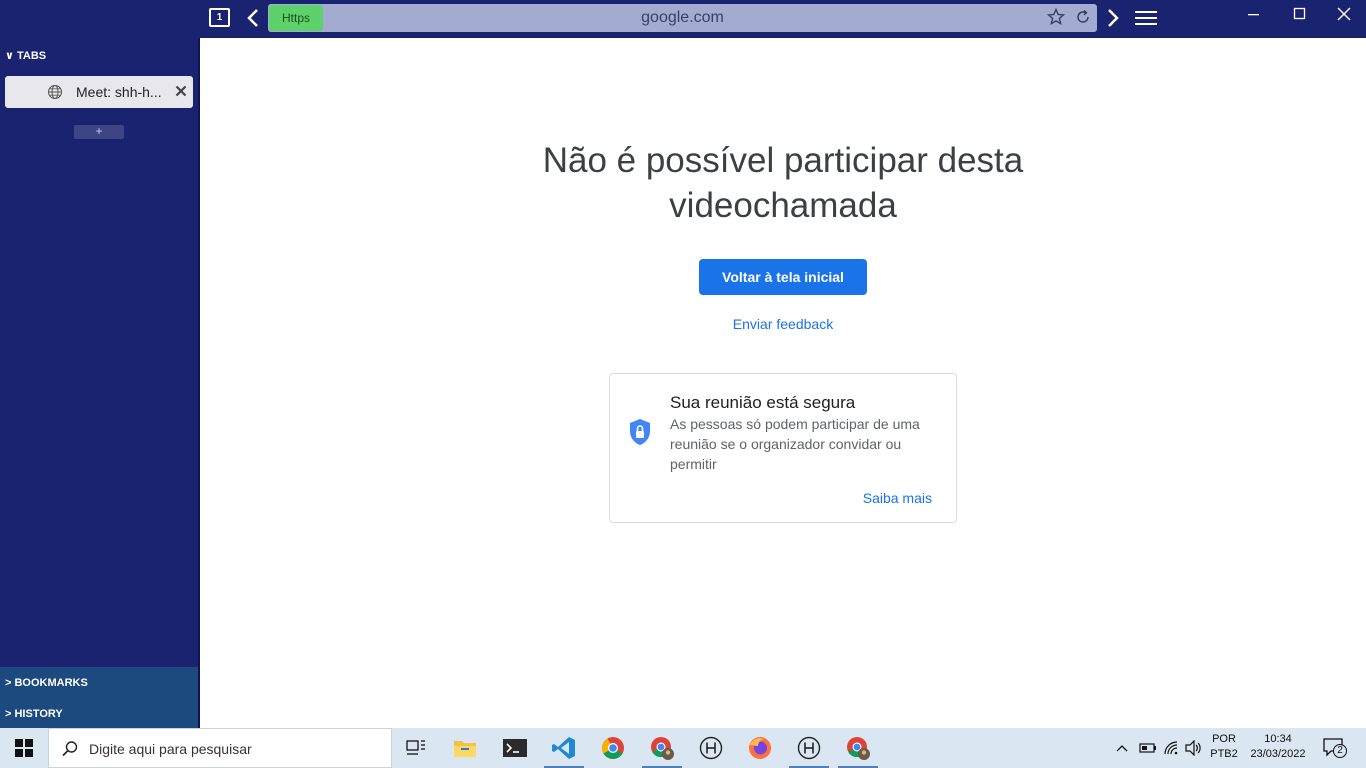  Describe the element at coordinates (783, 205) in the screenshot. I see `page-title-line-2: videochamada` at that location.